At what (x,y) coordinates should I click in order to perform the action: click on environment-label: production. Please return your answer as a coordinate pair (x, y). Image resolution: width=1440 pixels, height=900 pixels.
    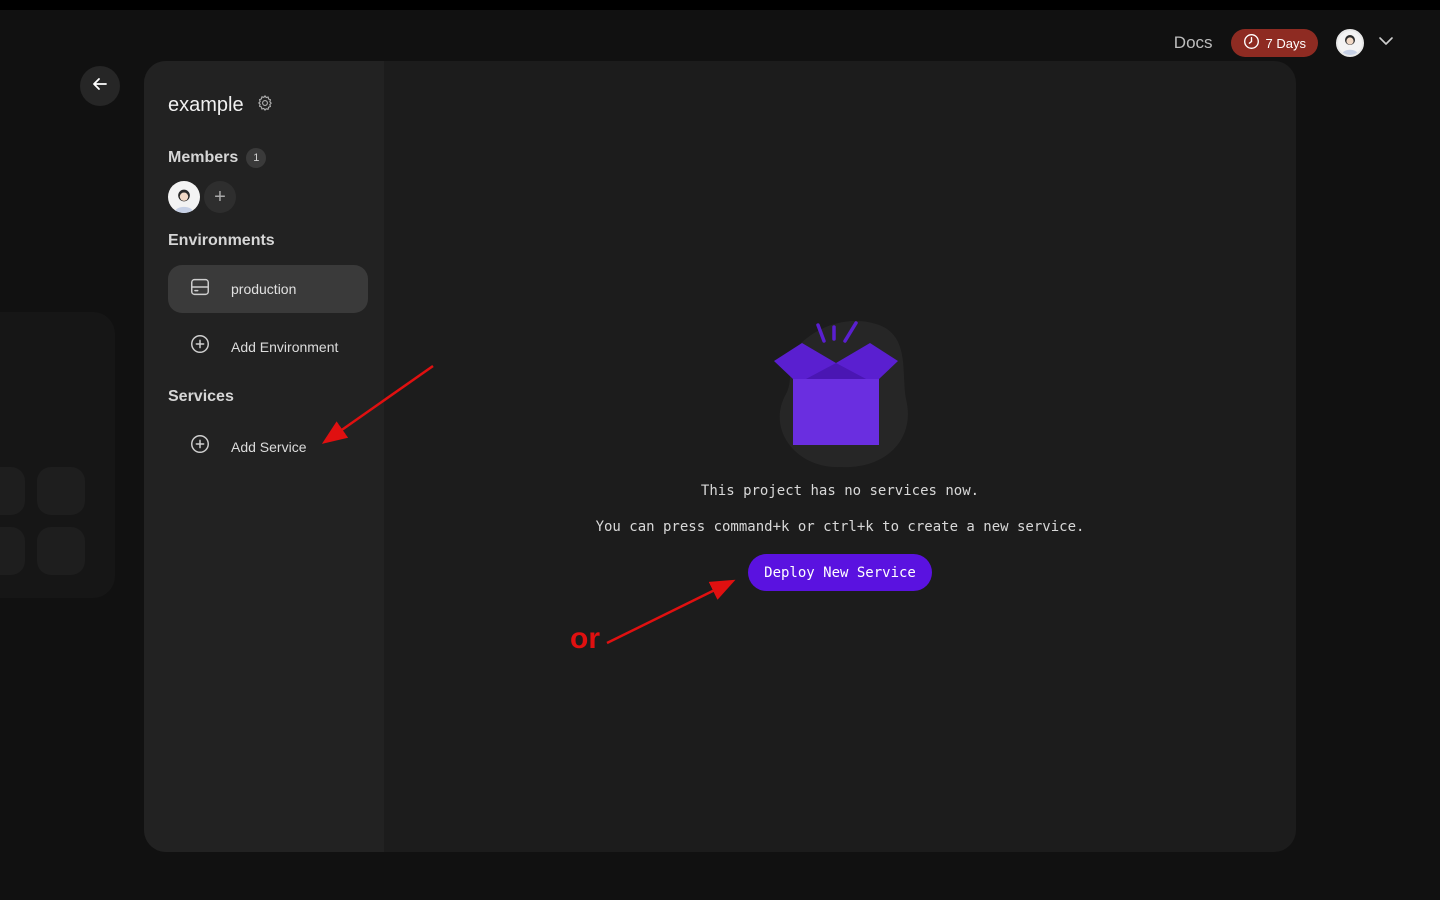
    Looking at the image, I should click on (264, 289).